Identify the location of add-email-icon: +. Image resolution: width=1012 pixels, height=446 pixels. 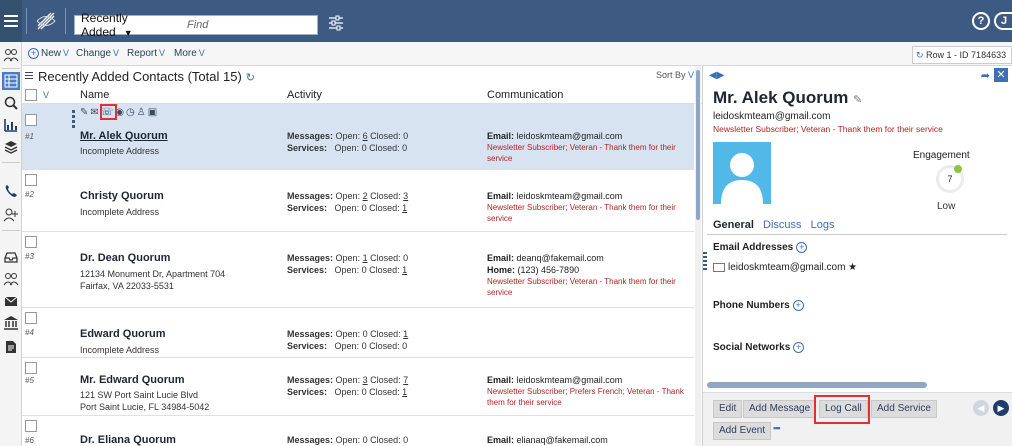
(802, 247).